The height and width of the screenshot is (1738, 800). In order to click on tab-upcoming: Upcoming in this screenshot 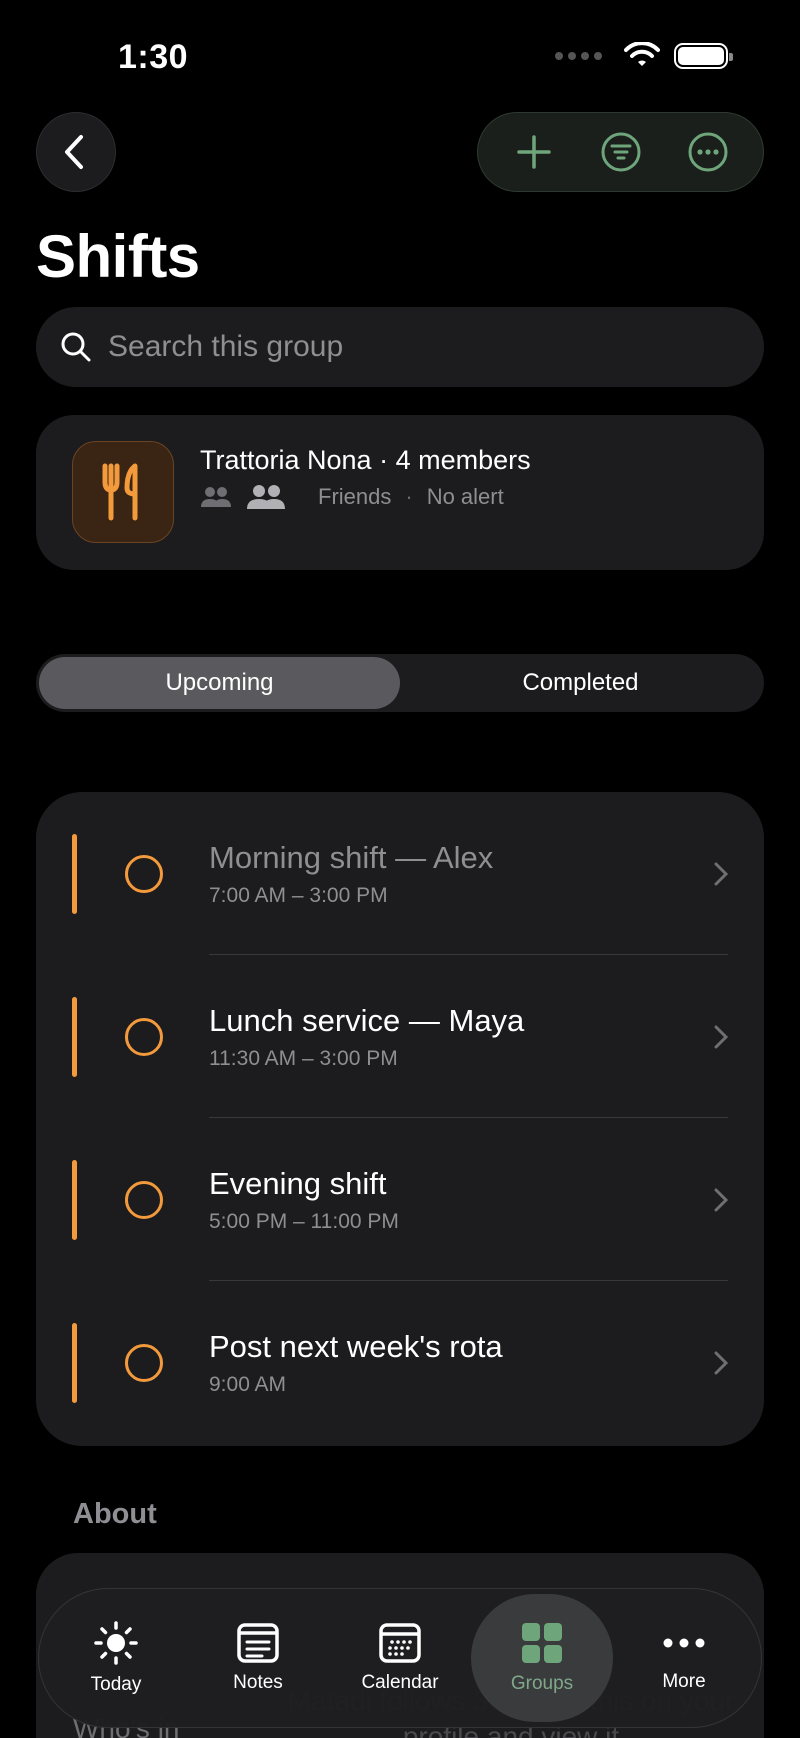, I will do `click(219, 683)`.